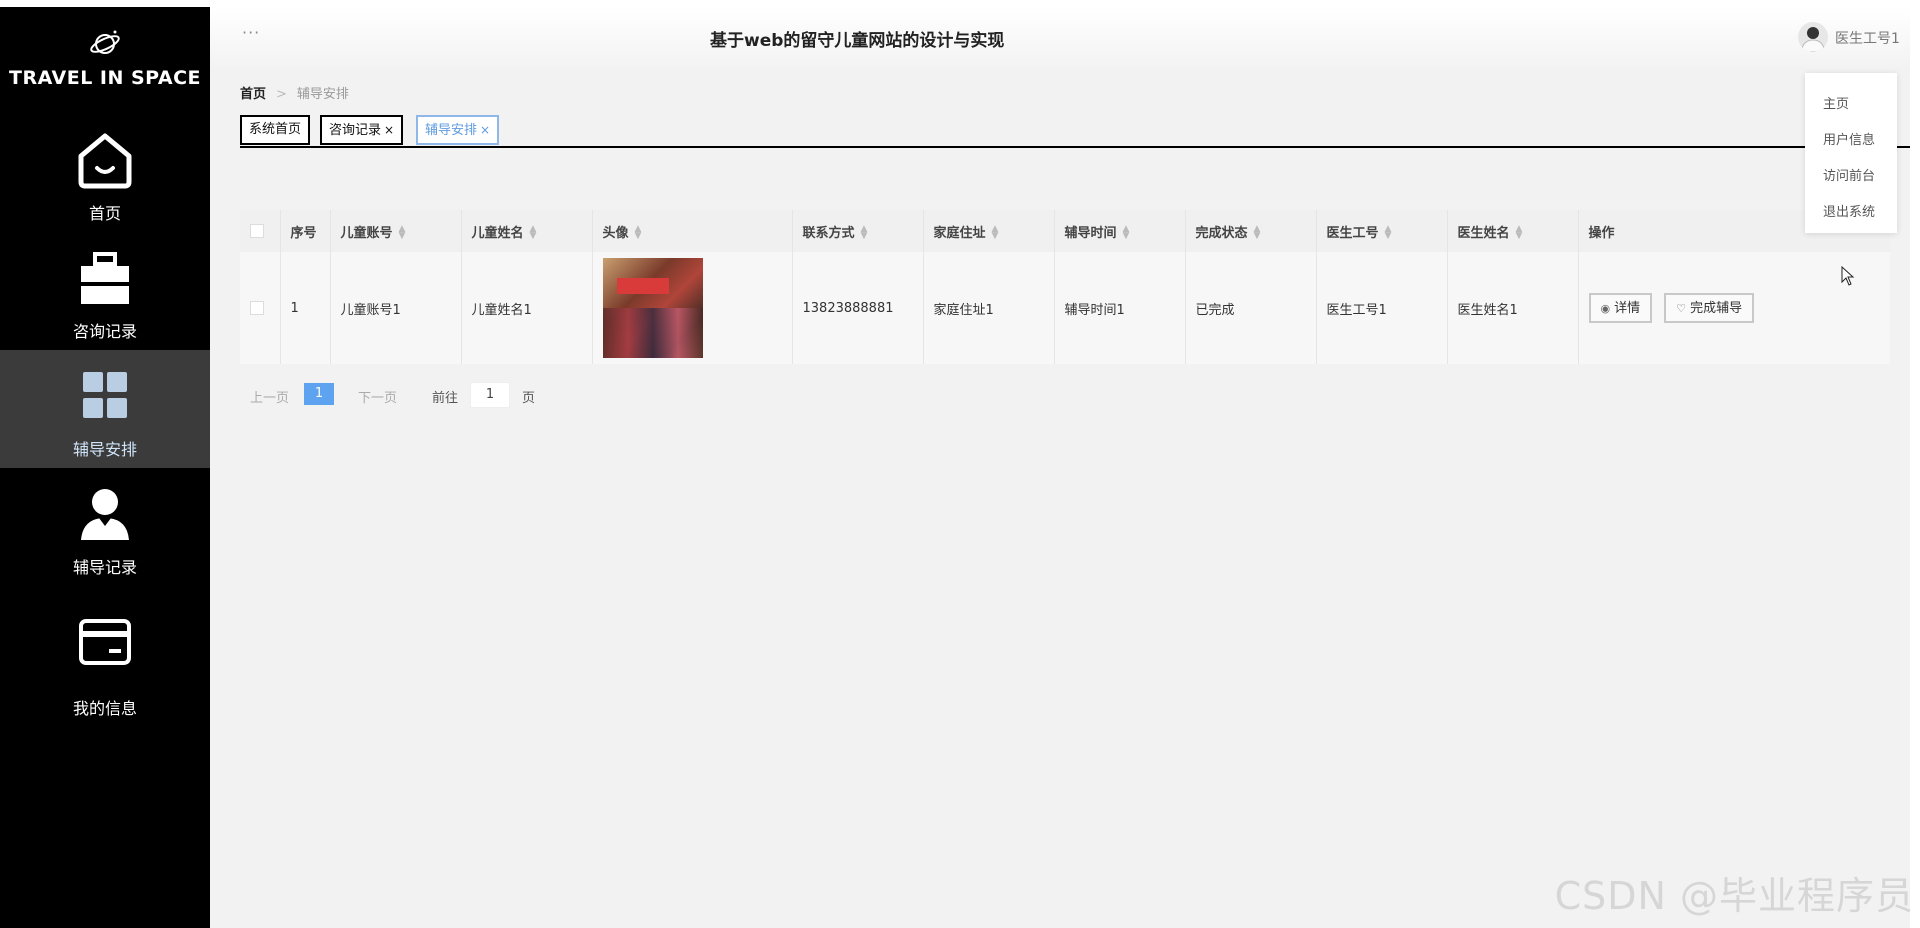  I want to click on column-header: 序号, so click(305, 231).